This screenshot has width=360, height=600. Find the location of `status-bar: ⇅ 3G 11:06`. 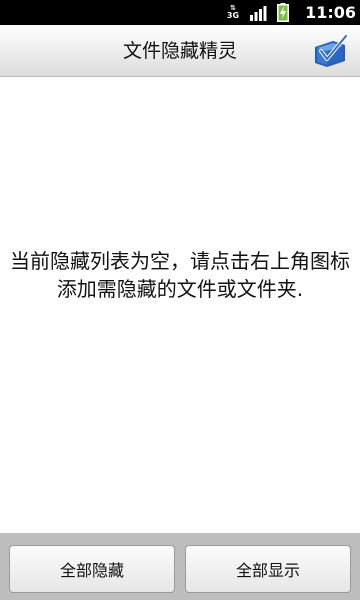

status-bar: ⇅ 3G 11:06 is located at coordinates (180, 12).